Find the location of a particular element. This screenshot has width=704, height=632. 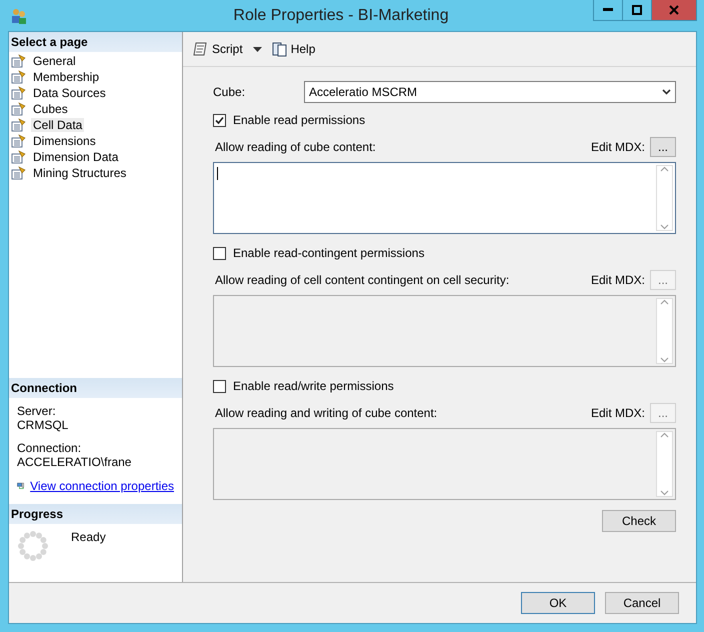

users-icon is located at coordinates (19, 15).